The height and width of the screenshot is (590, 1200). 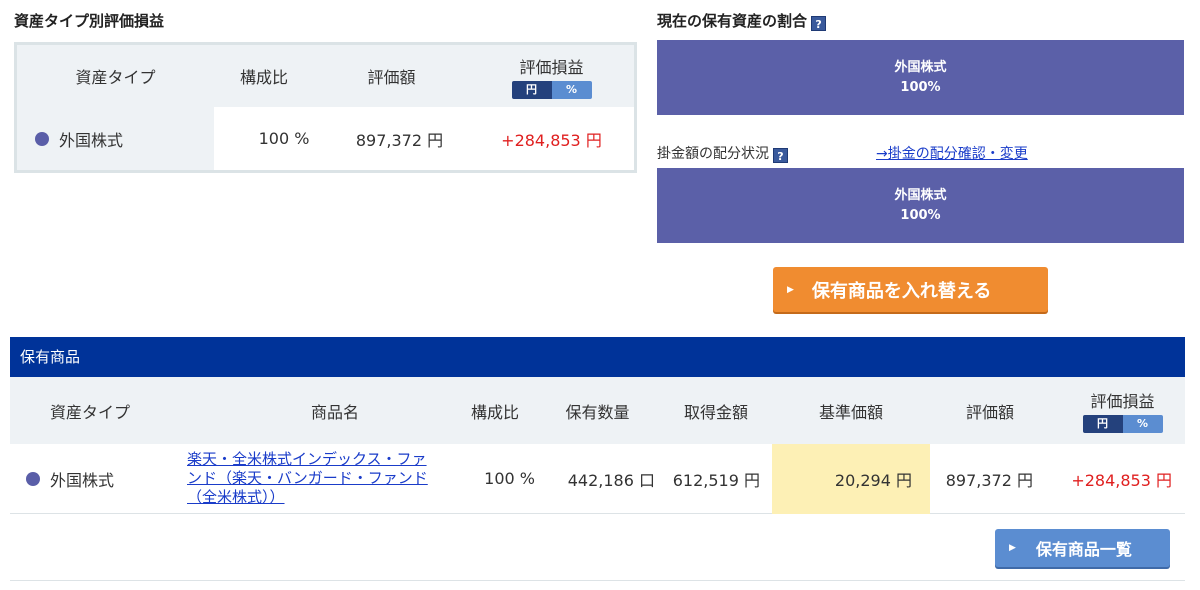 I want to click on hold-row-value: 897,372 円, so click(x=989, y=480).